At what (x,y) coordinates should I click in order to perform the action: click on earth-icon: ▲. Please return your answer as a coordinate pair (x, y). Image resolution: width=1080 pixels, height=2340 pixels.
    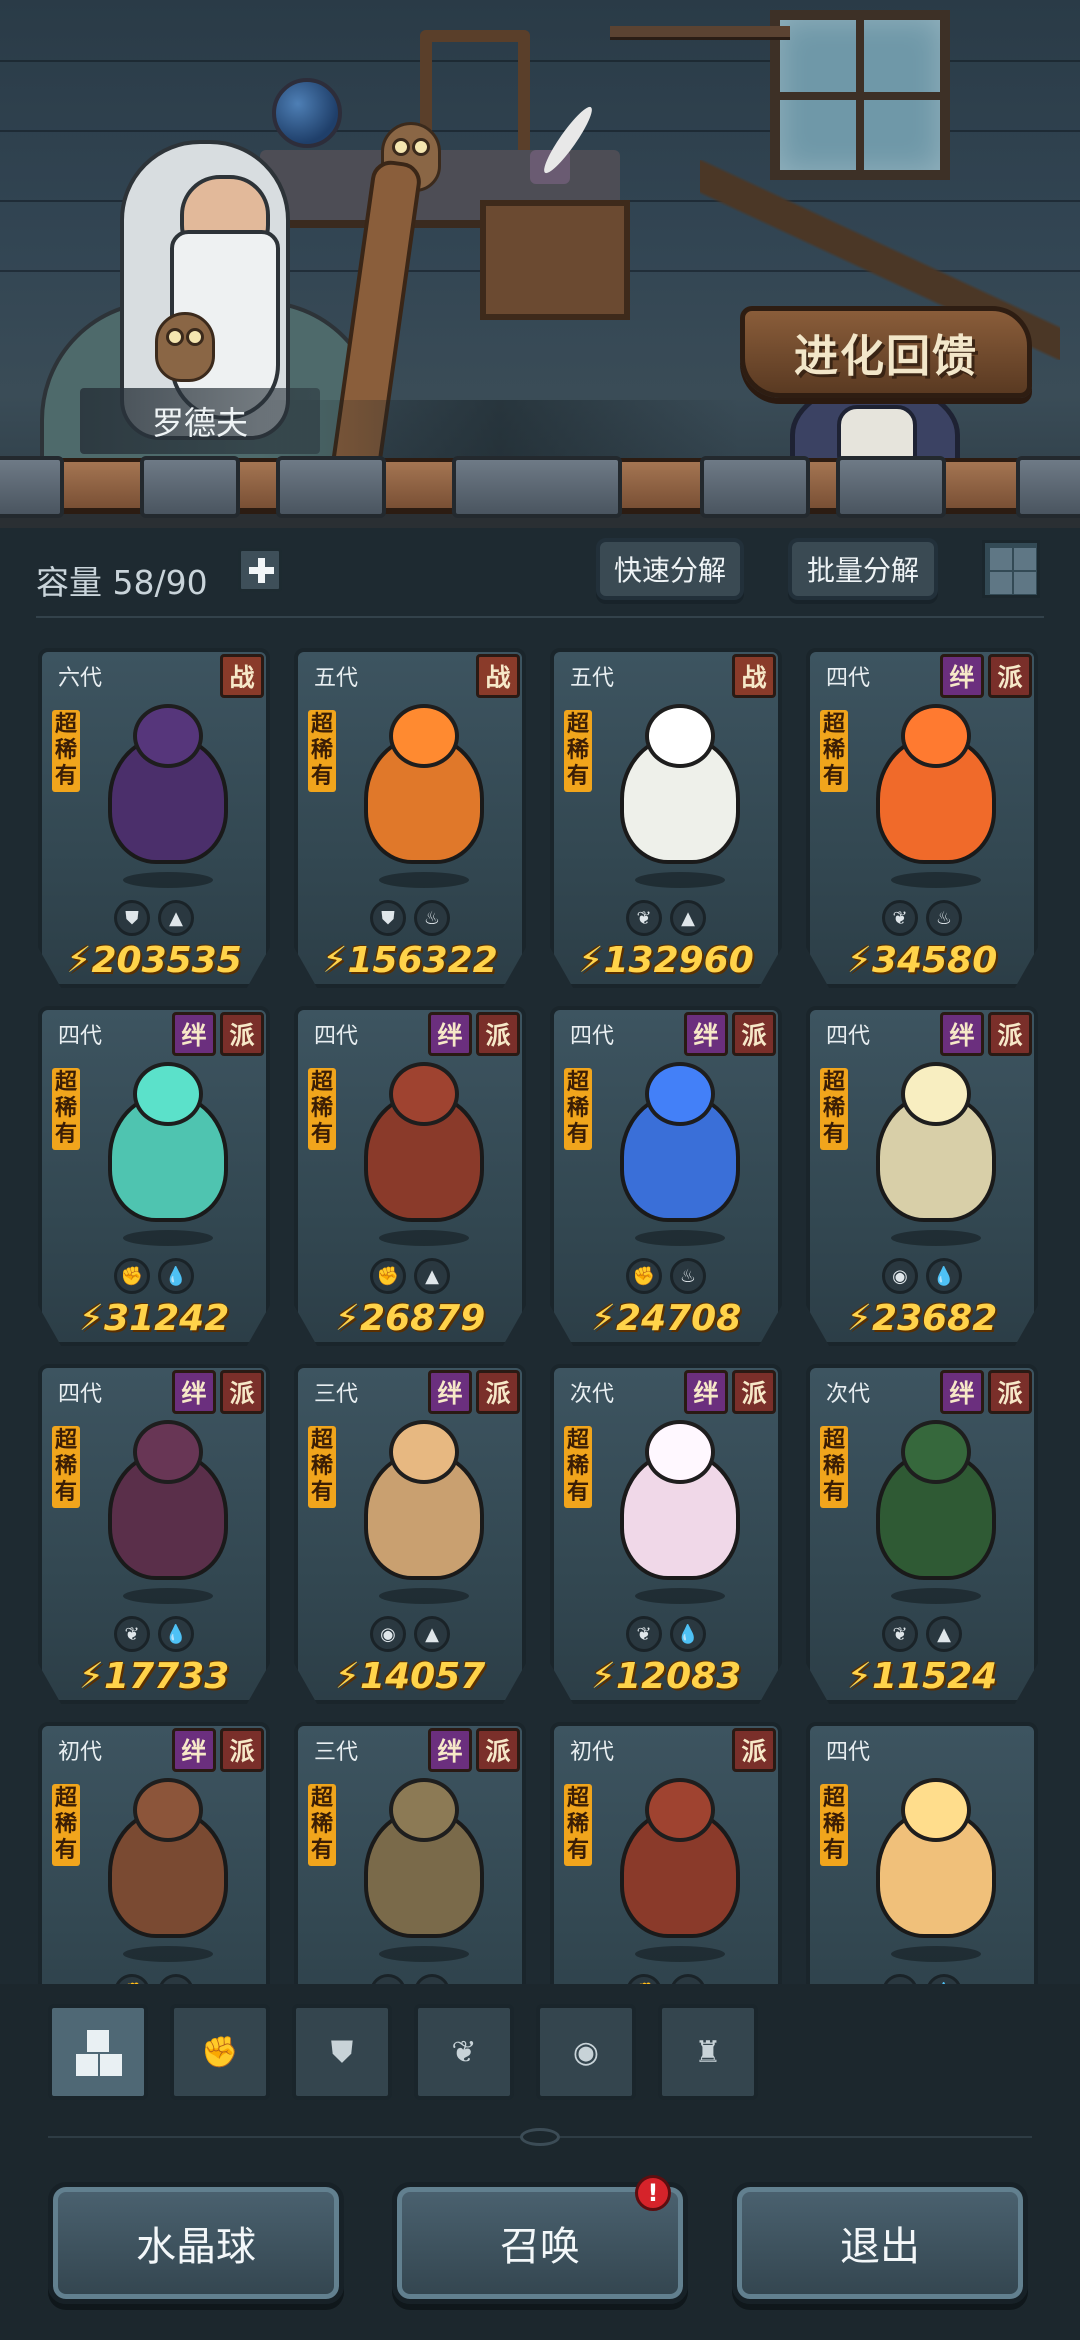
    Looking at the image, I should click on (688, 918).